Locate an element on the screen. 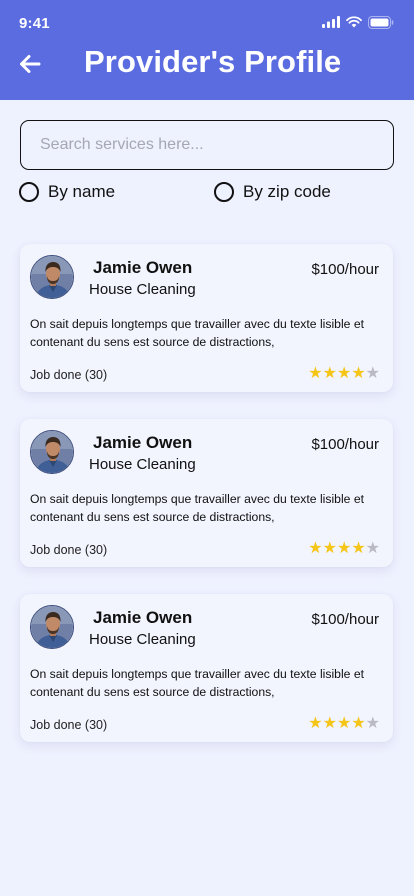 This screenshot has width=414, height=896. signal-icon is located at coordinates (331, 22).